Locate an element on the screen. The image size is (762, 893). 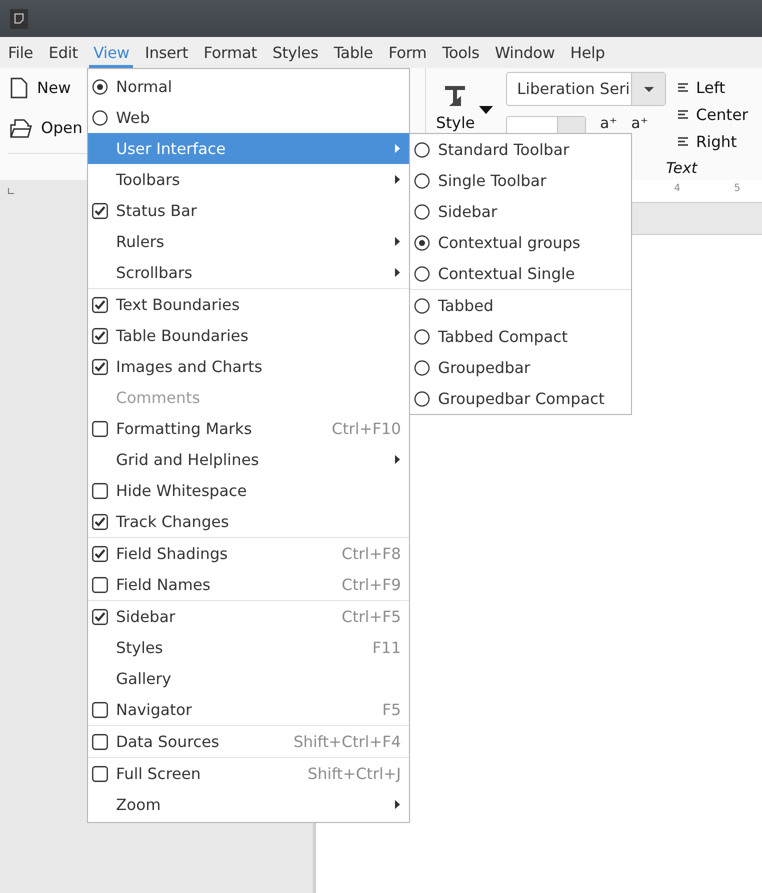
shortcut-label: Ctrl+F5 is located at coordinates (371, 617).